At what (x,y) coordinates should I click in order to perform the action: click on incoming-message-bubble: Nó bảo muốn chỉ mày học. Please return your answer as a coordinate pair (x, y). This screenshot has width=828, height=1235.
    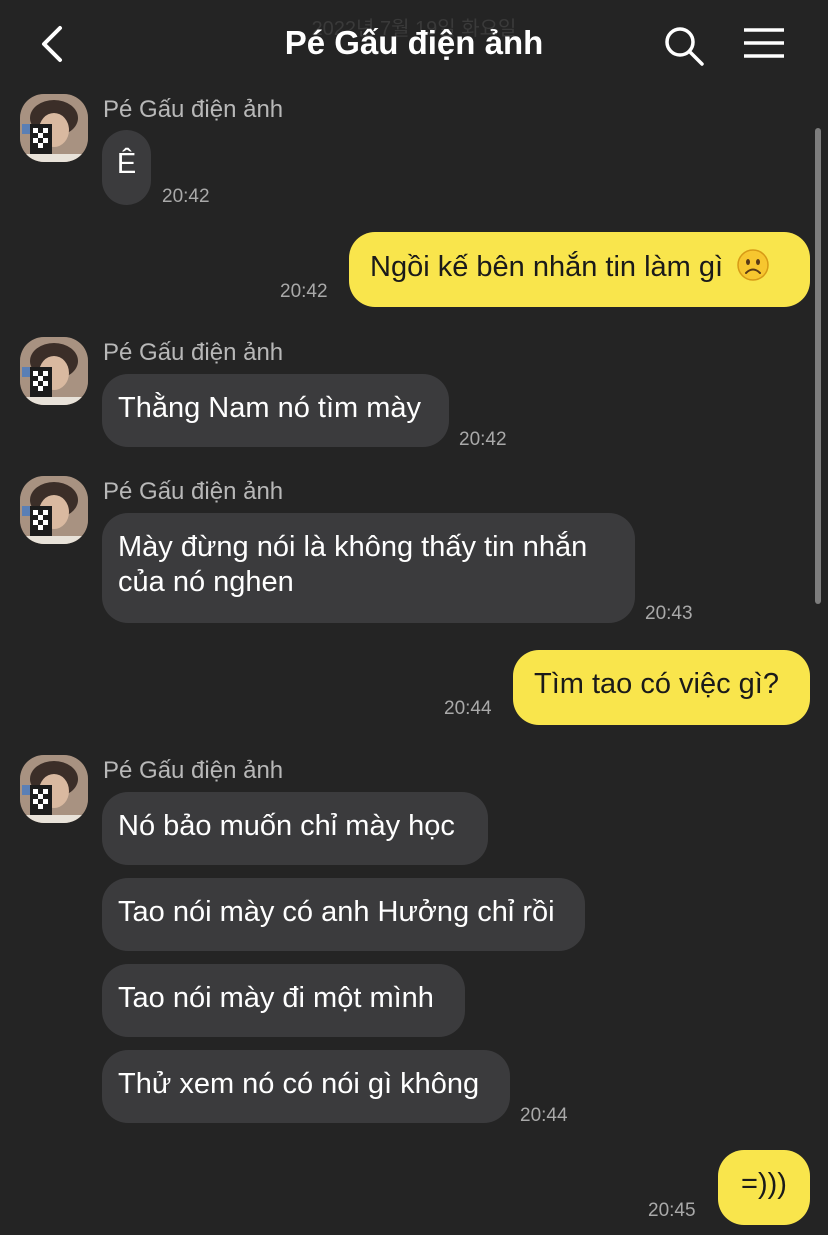
    Looking at the image, I should click on (295, 828).